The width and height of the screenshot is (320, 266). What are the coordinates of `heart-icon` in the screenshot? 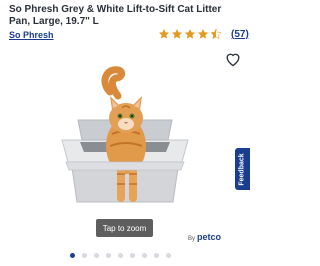 It's located at (233, 59).